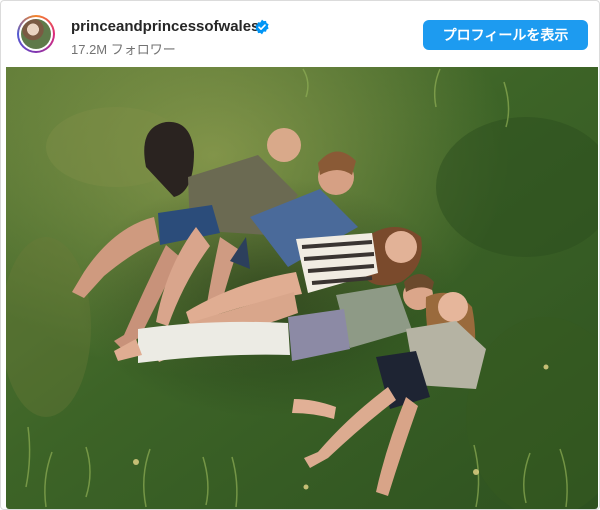  What do you see at coordinates (165, 26) in the screenshot?
I see `username-link: princeandprincessofwales` at bounding box center [165, 26].